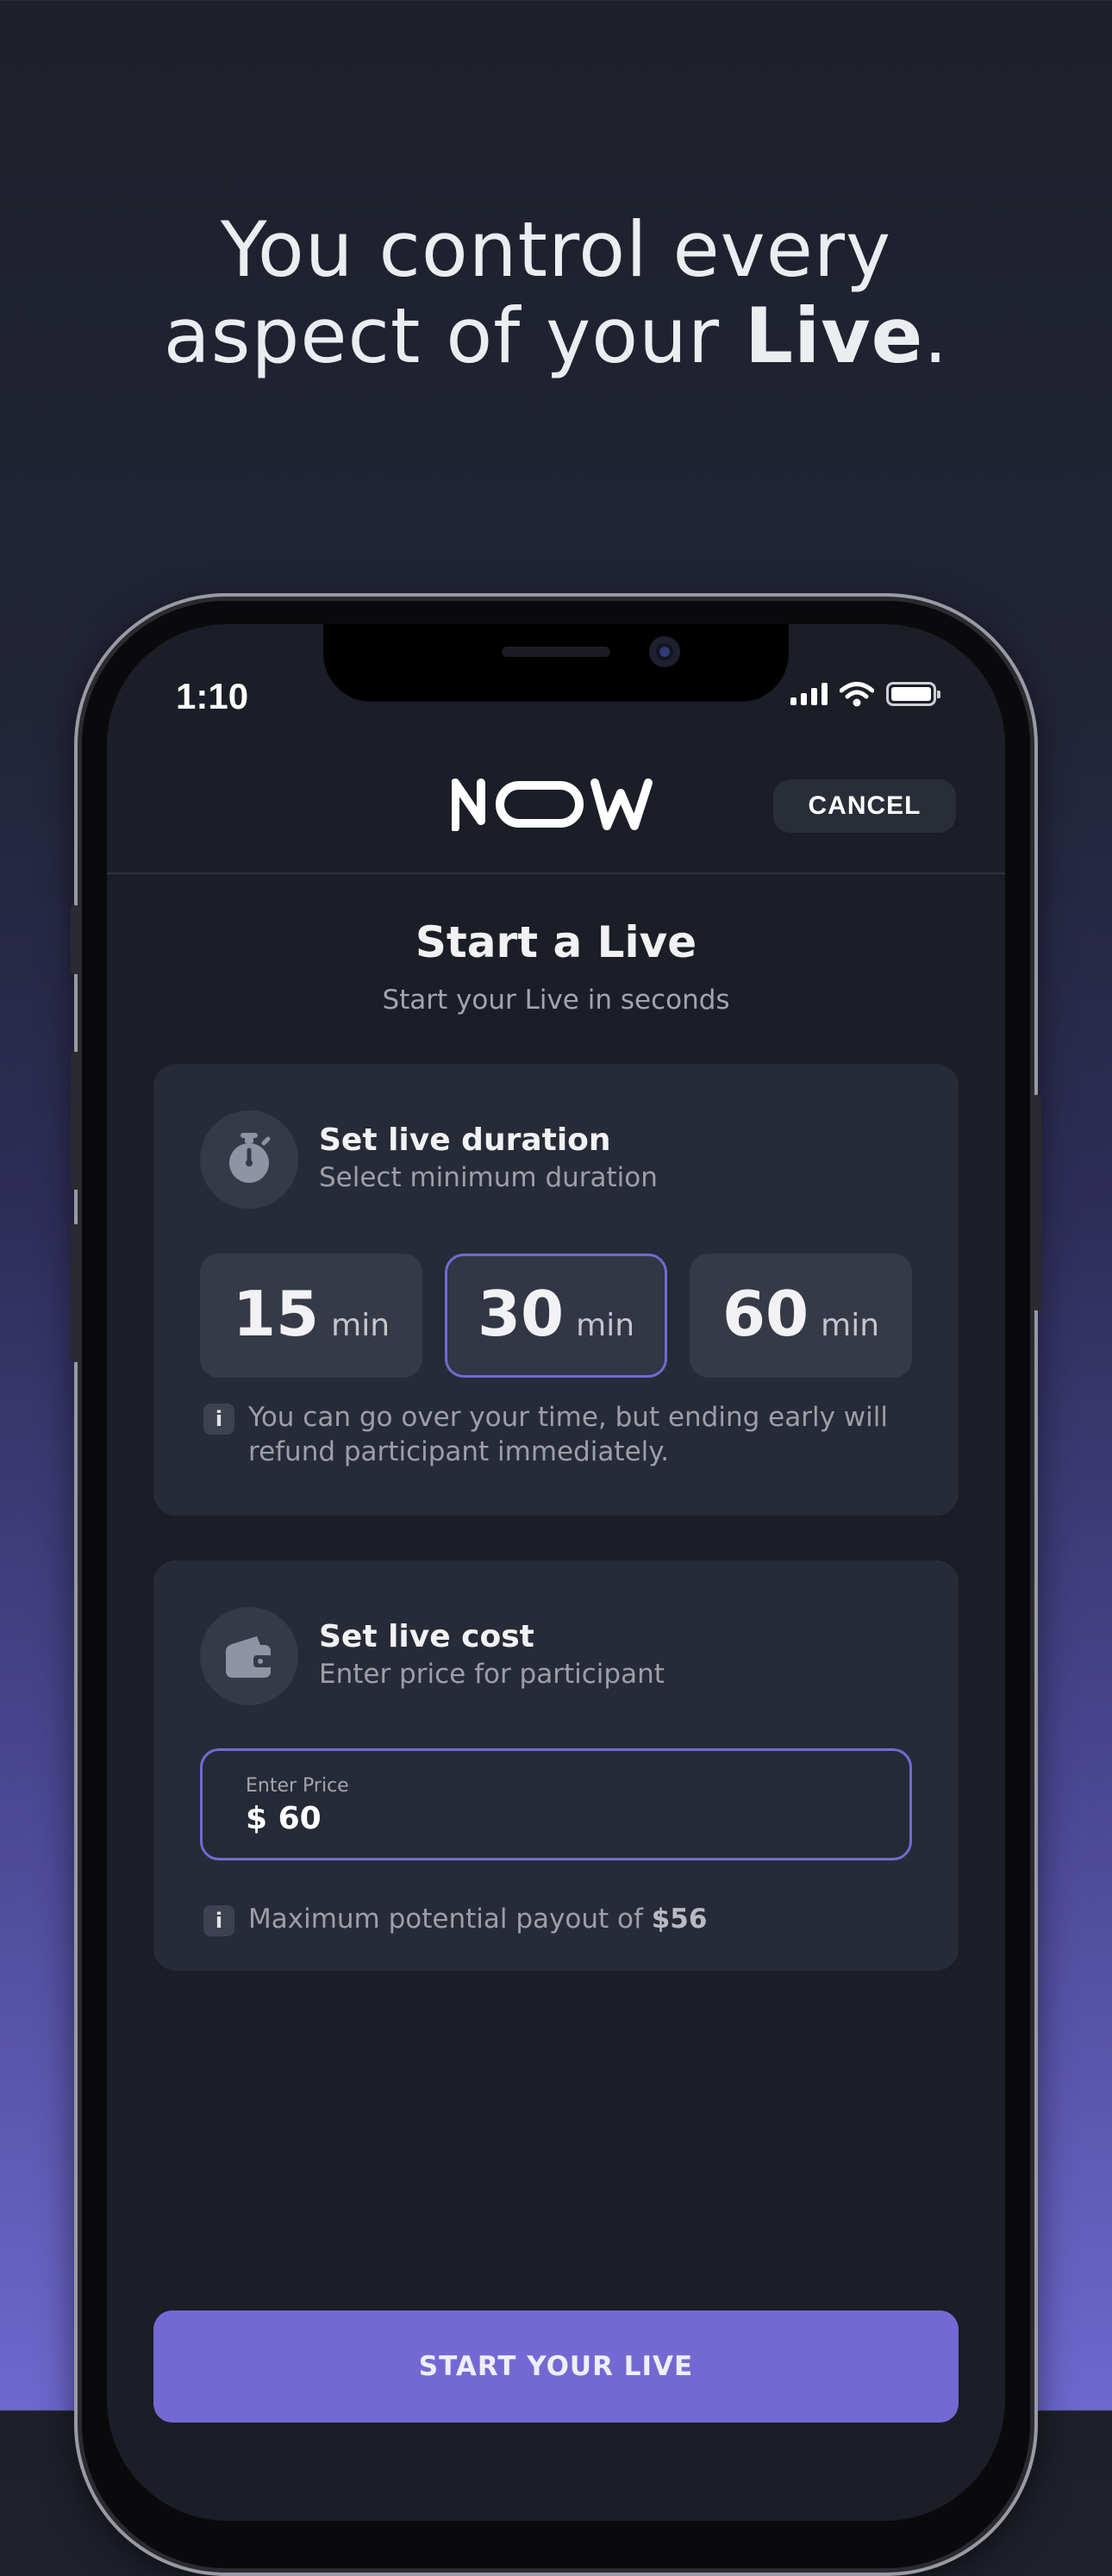 The height and width of the screenshot is (2576, 1112). What do you see at coordinates (679, 1920) in the screenshot?
I see `payout-amount: $56` at bounding box center [679, 1920].